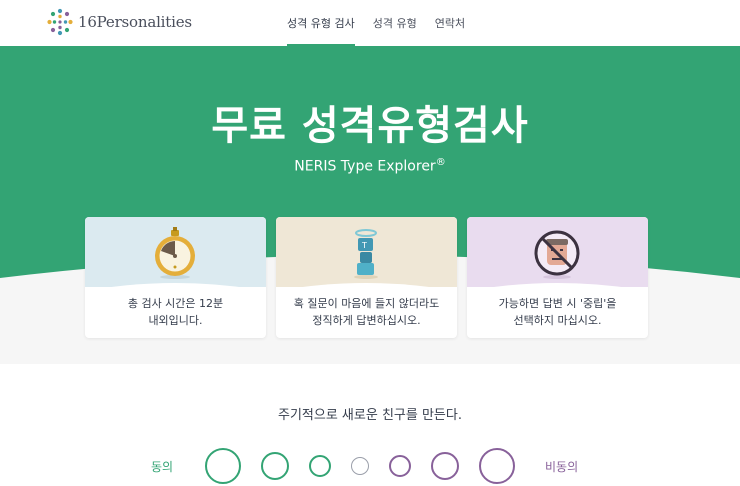 This screenshot has width=740, height=486. Describe the element at coordinates (395, 23) in the screenshot. I see `nav-item-types: 성격 유형` at that location.